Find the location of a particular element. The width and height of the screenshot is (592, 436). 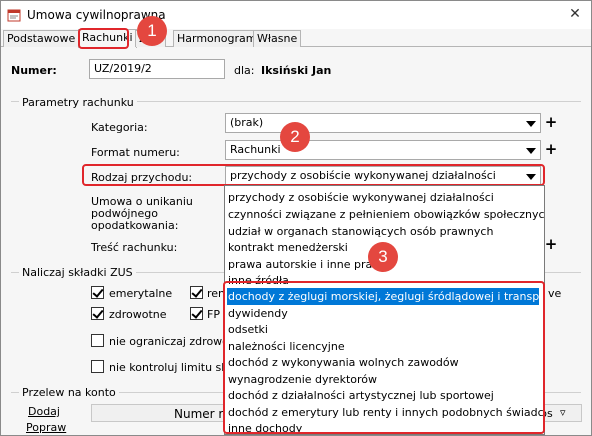

app-icon is located at coordinates (14, 15).